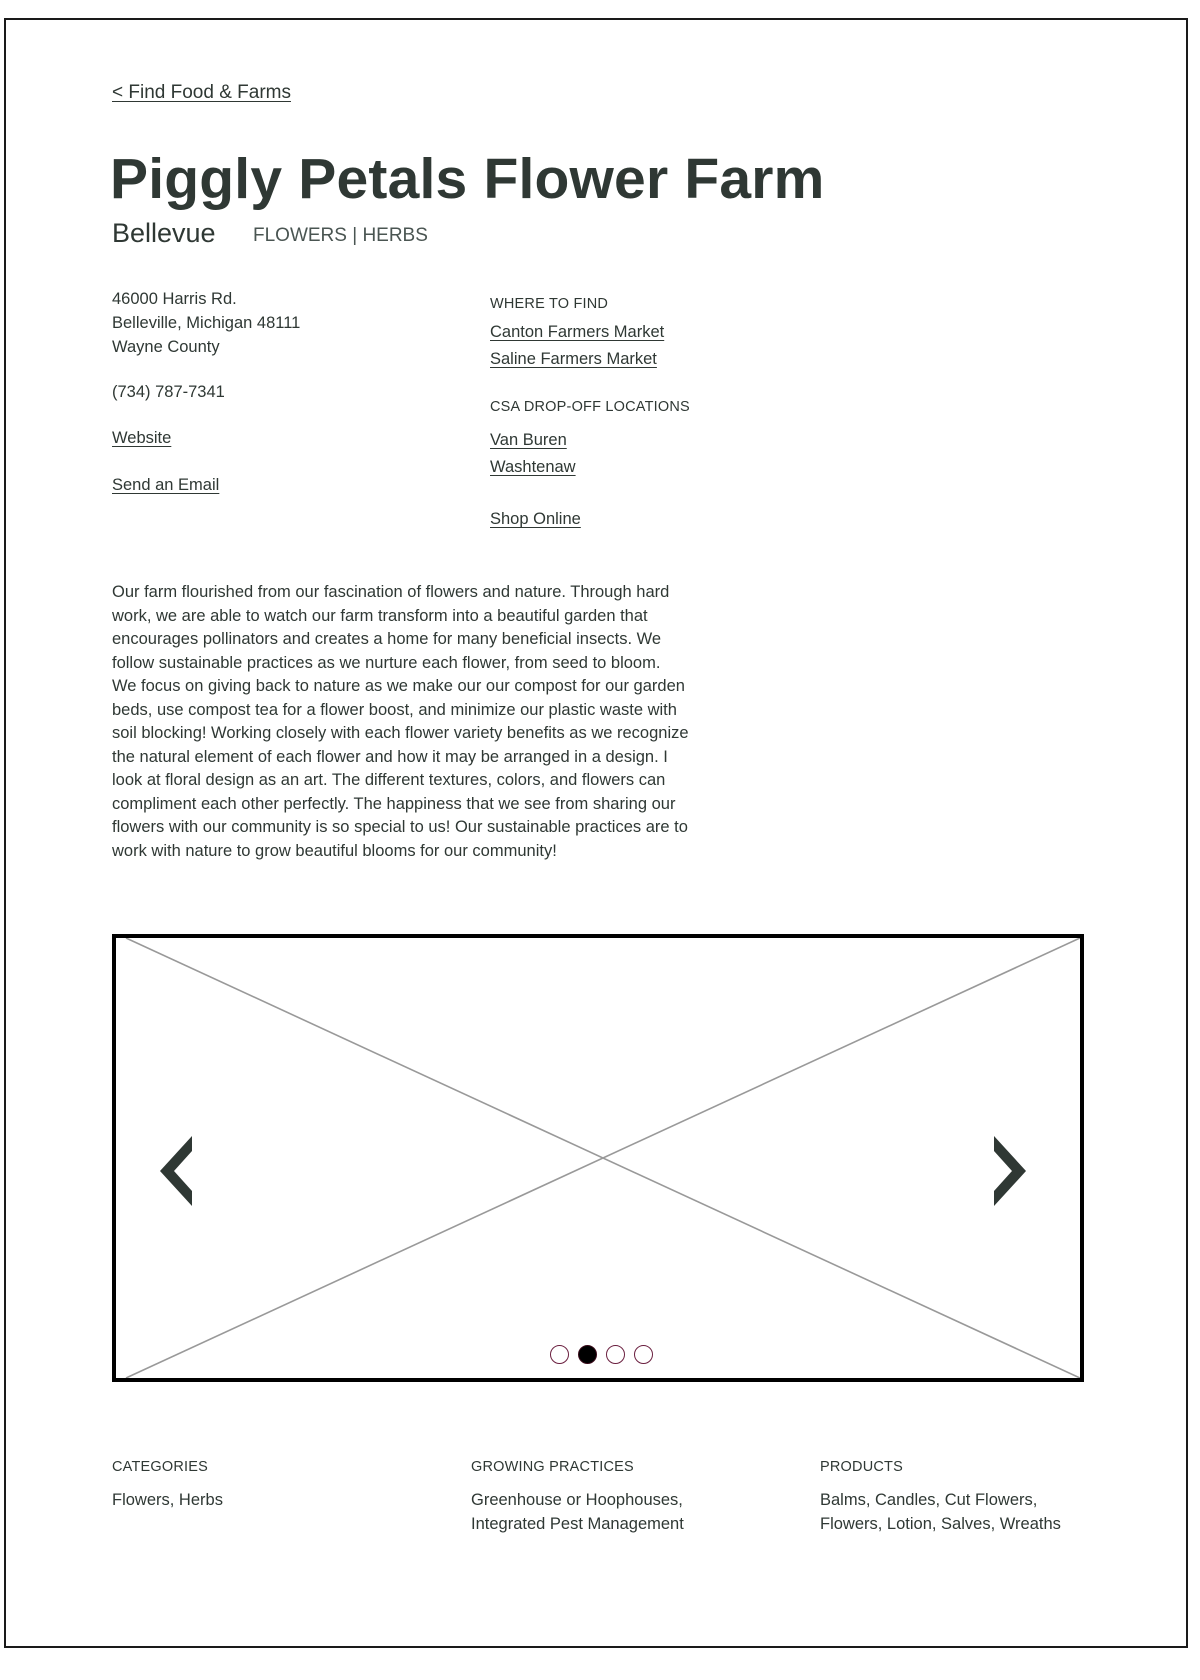  What do you see at coordinates (206, 323) in the screenshot?
I see `address-line-2: Belleville, Michigan 48111` at bounding box center [206, 323].